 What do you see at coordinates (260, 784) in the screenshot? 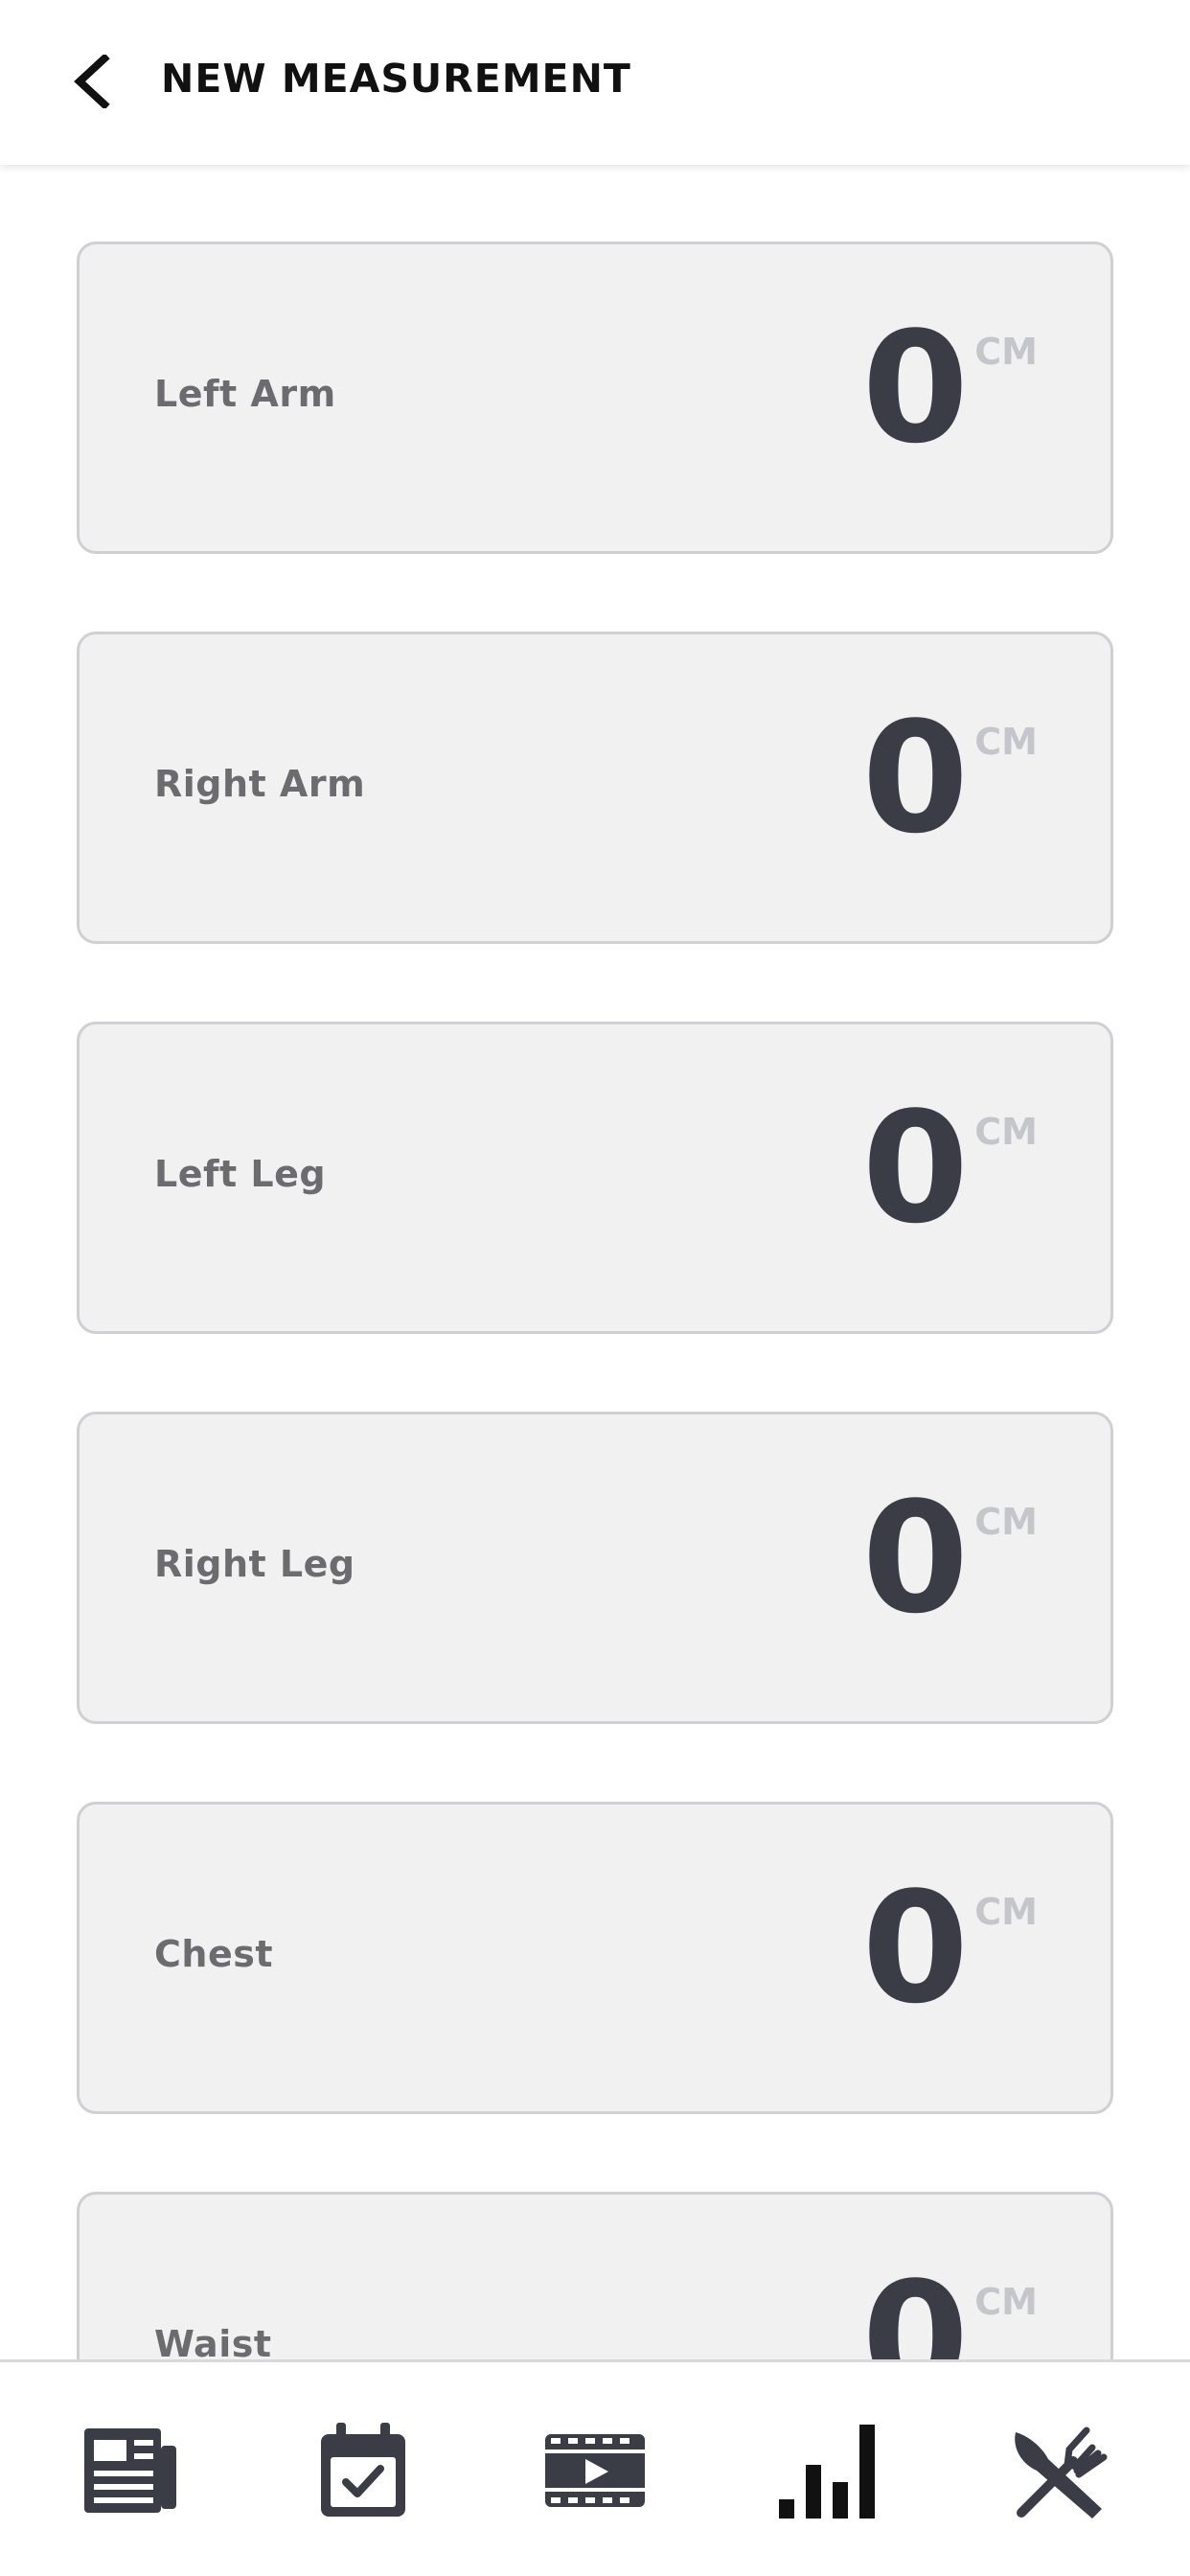
I see `measurement-label: Right Arm` at bounding box center [260, 784].